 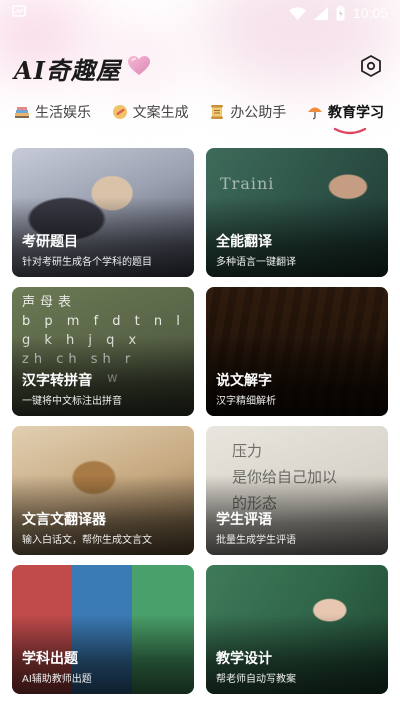 What do you see at coordinates (50, 242) in the screenshot?
I see `card-title: 考研题目` at bounding box center [50, 242].